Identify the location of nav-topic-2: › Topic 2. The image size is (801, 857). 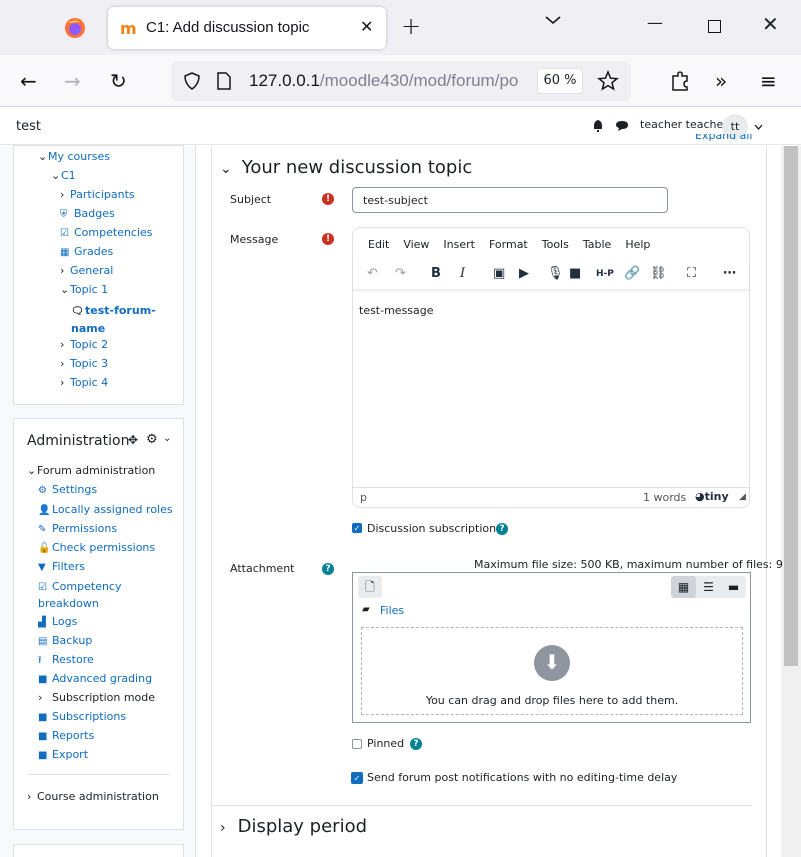
(84, 344).